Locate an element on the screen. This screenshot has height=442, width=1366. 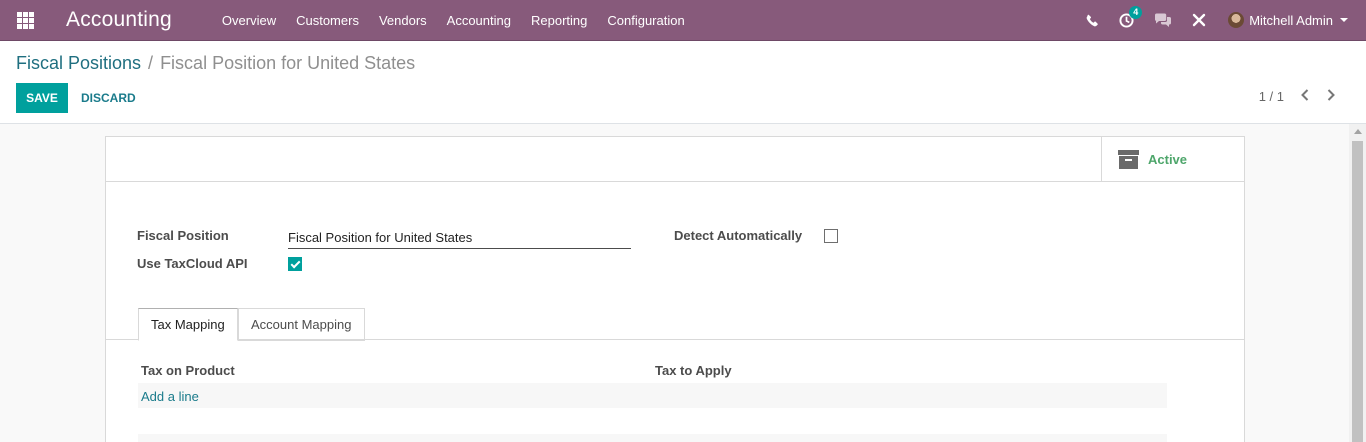
column-header-tax-on-product: Tax on Product is located at coordinates (188, 370).